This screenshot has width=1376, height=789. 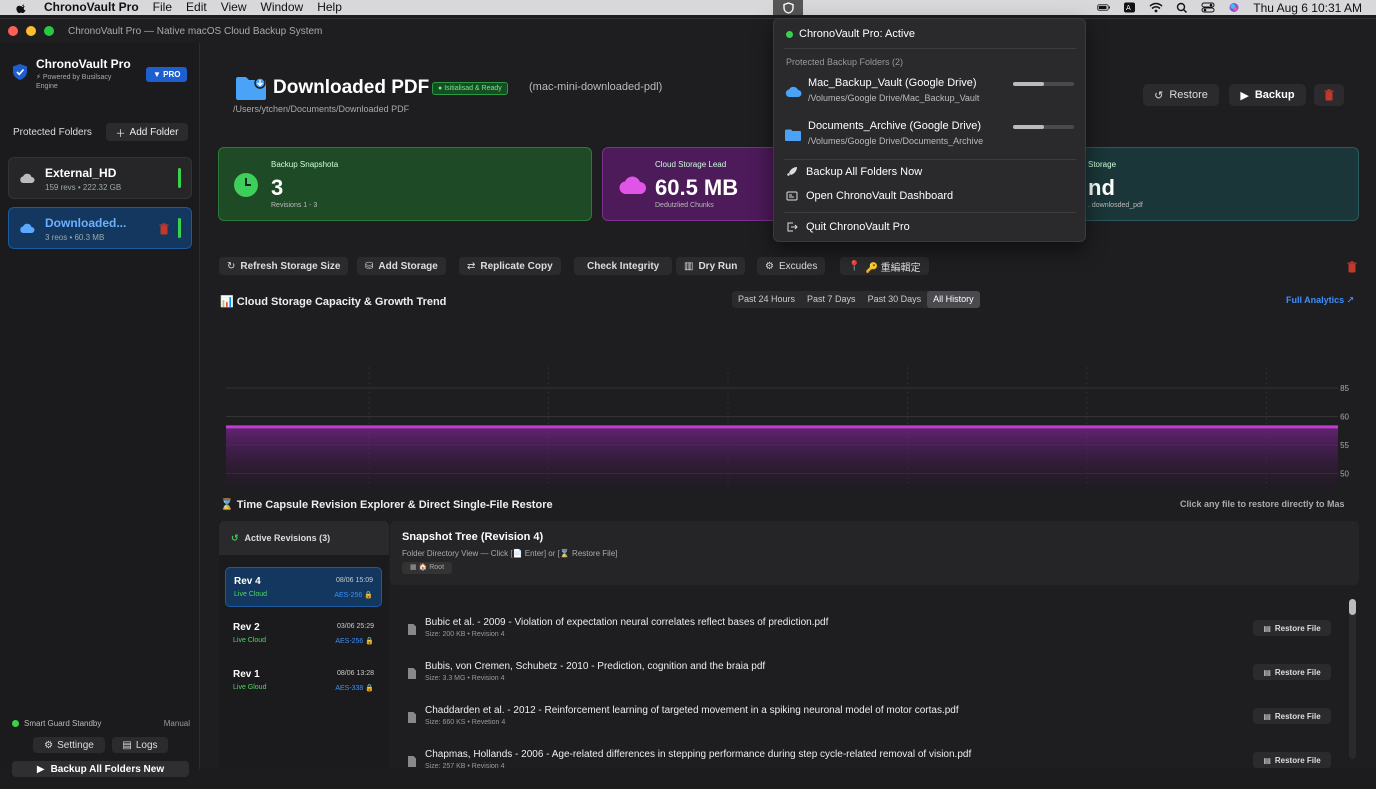 I want to click on wifi-icon, so click(x=1156, y=7).